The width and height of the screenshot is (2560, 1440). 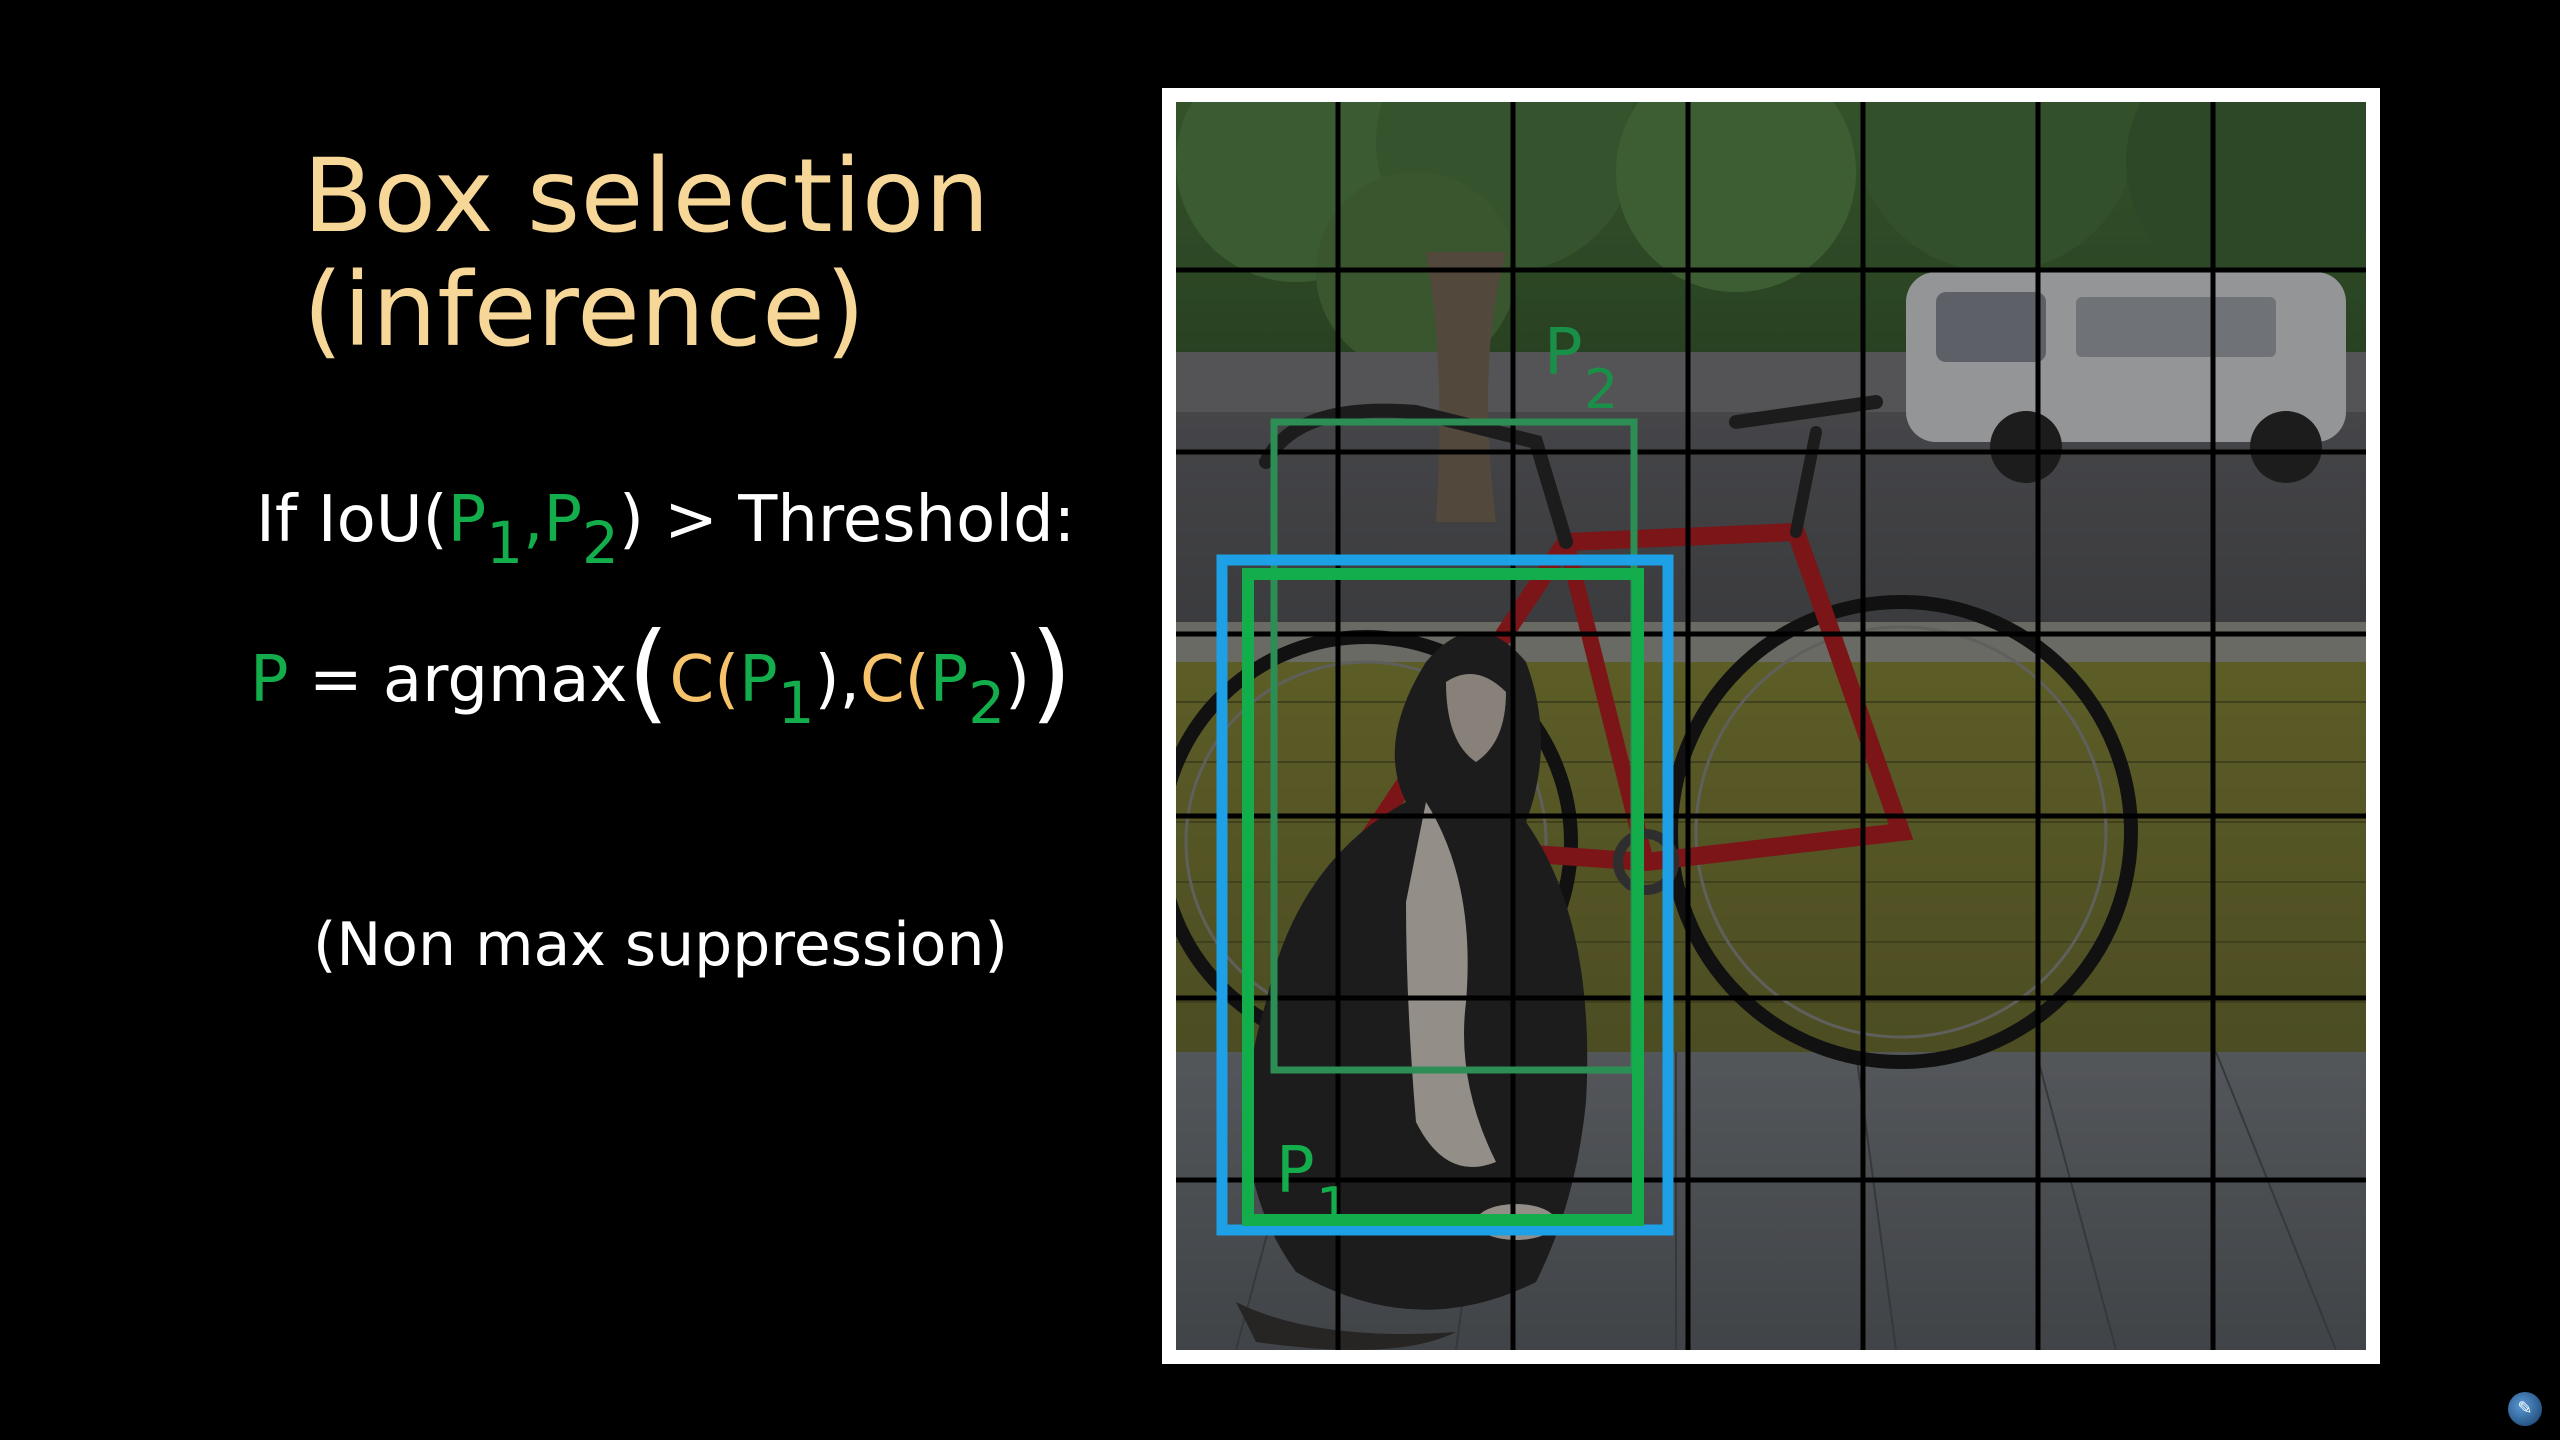 I want to click on formula-c1-sub: 1, so click(x=796, y=703).